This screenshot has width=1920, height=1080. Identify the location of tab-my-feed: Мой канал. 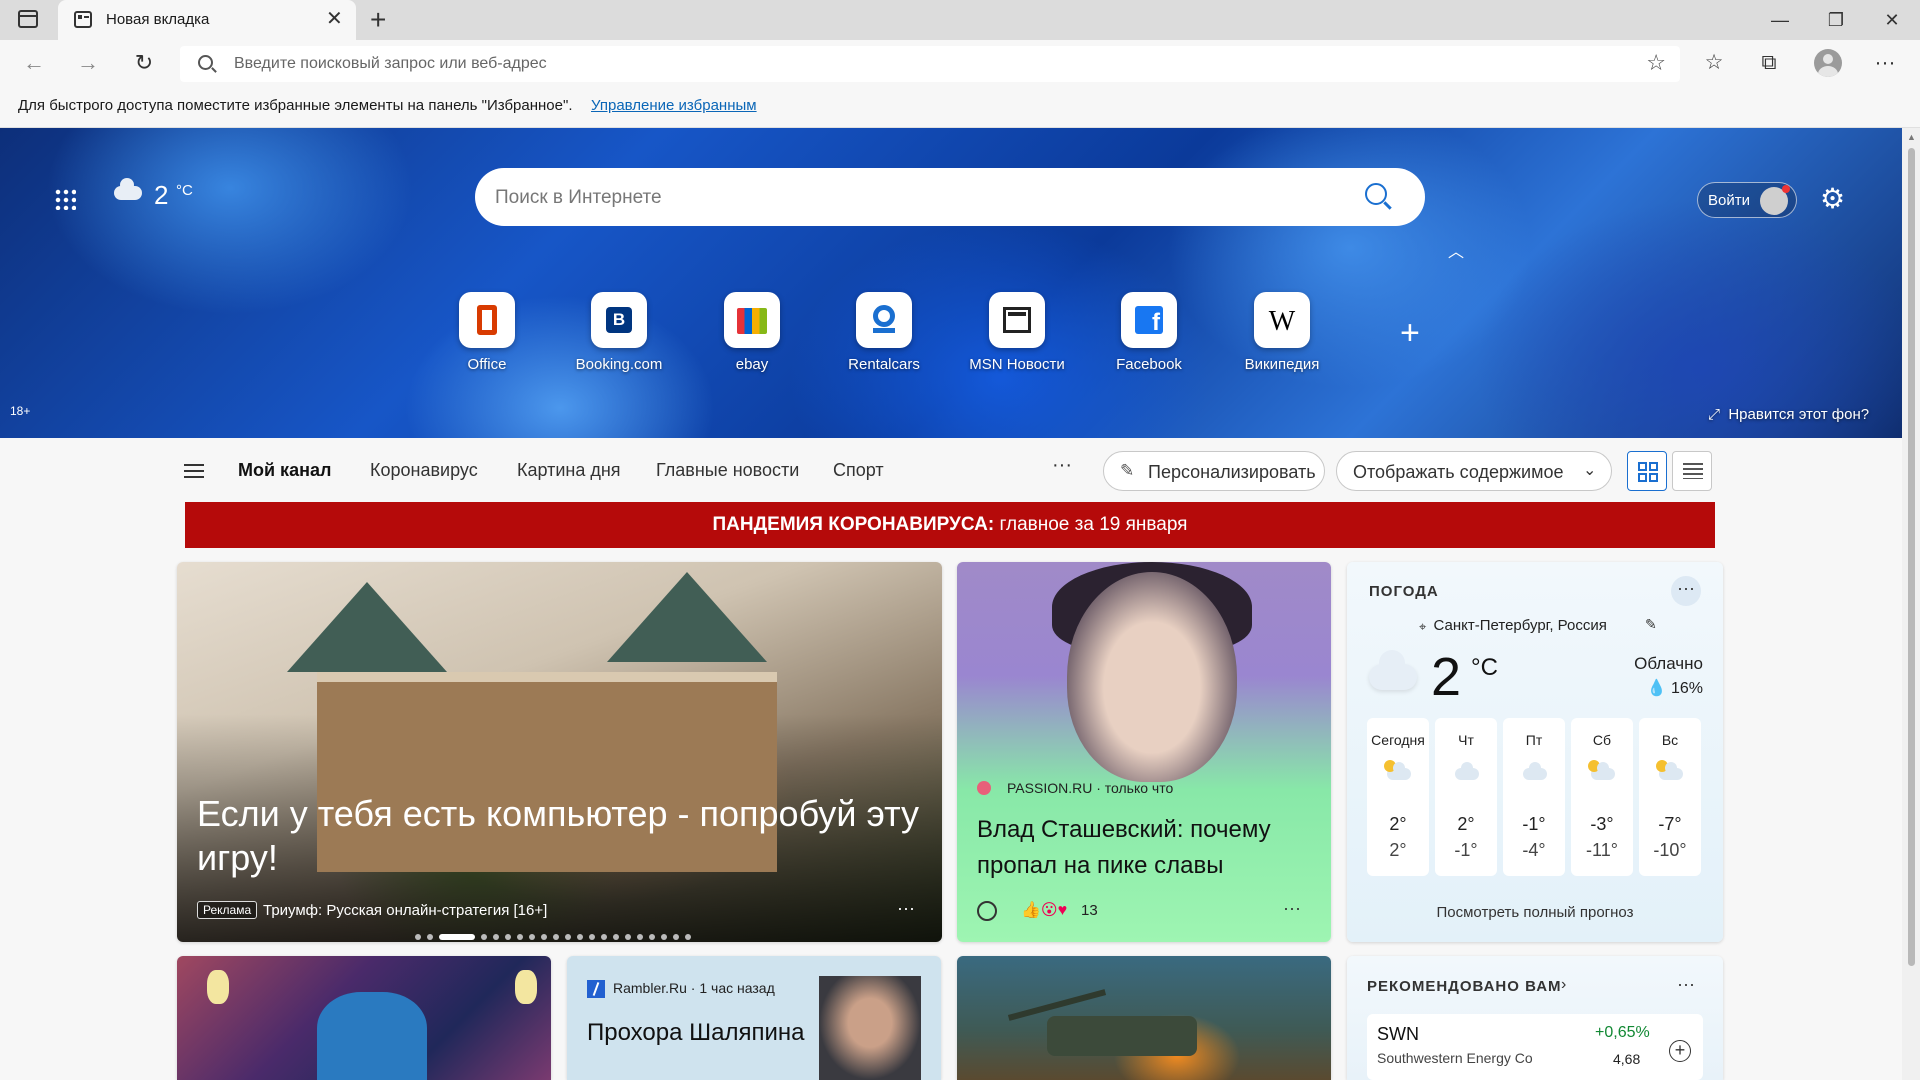
(284, 470).